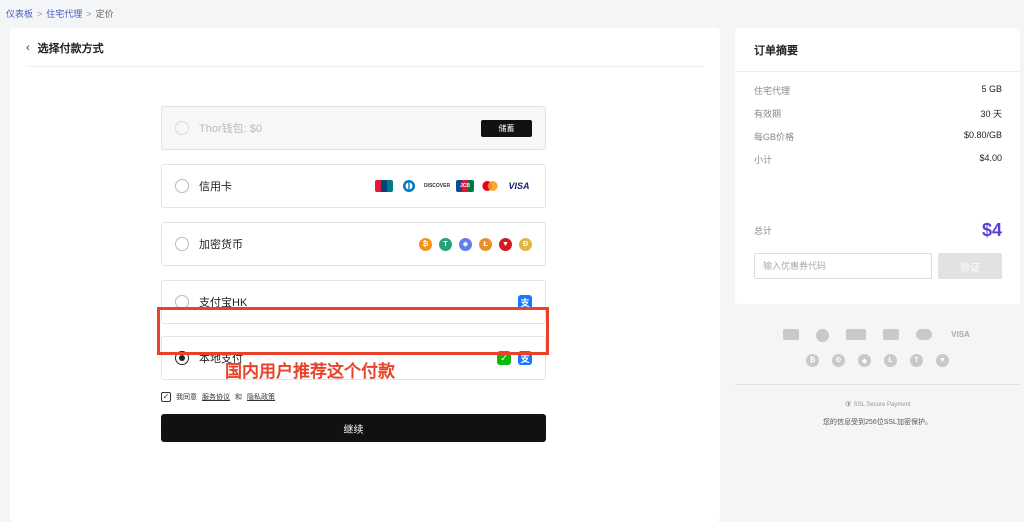 Image resolution: width=1024 pixels, height=522 pixels. I want to click on back-header: ‹ 选择付款方式, so click(65, 48).